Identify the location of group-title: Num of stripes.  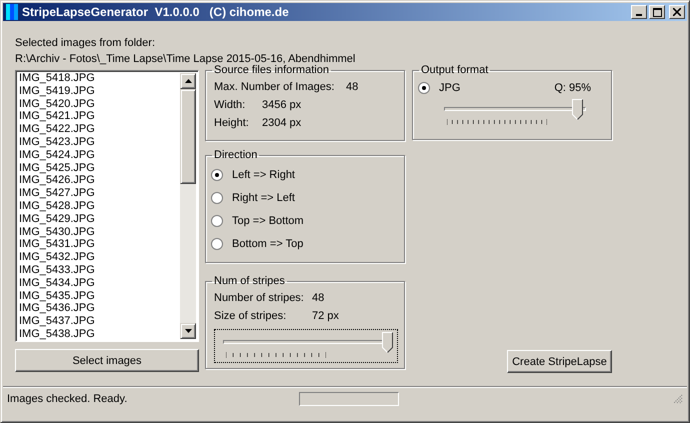
(249, 281).